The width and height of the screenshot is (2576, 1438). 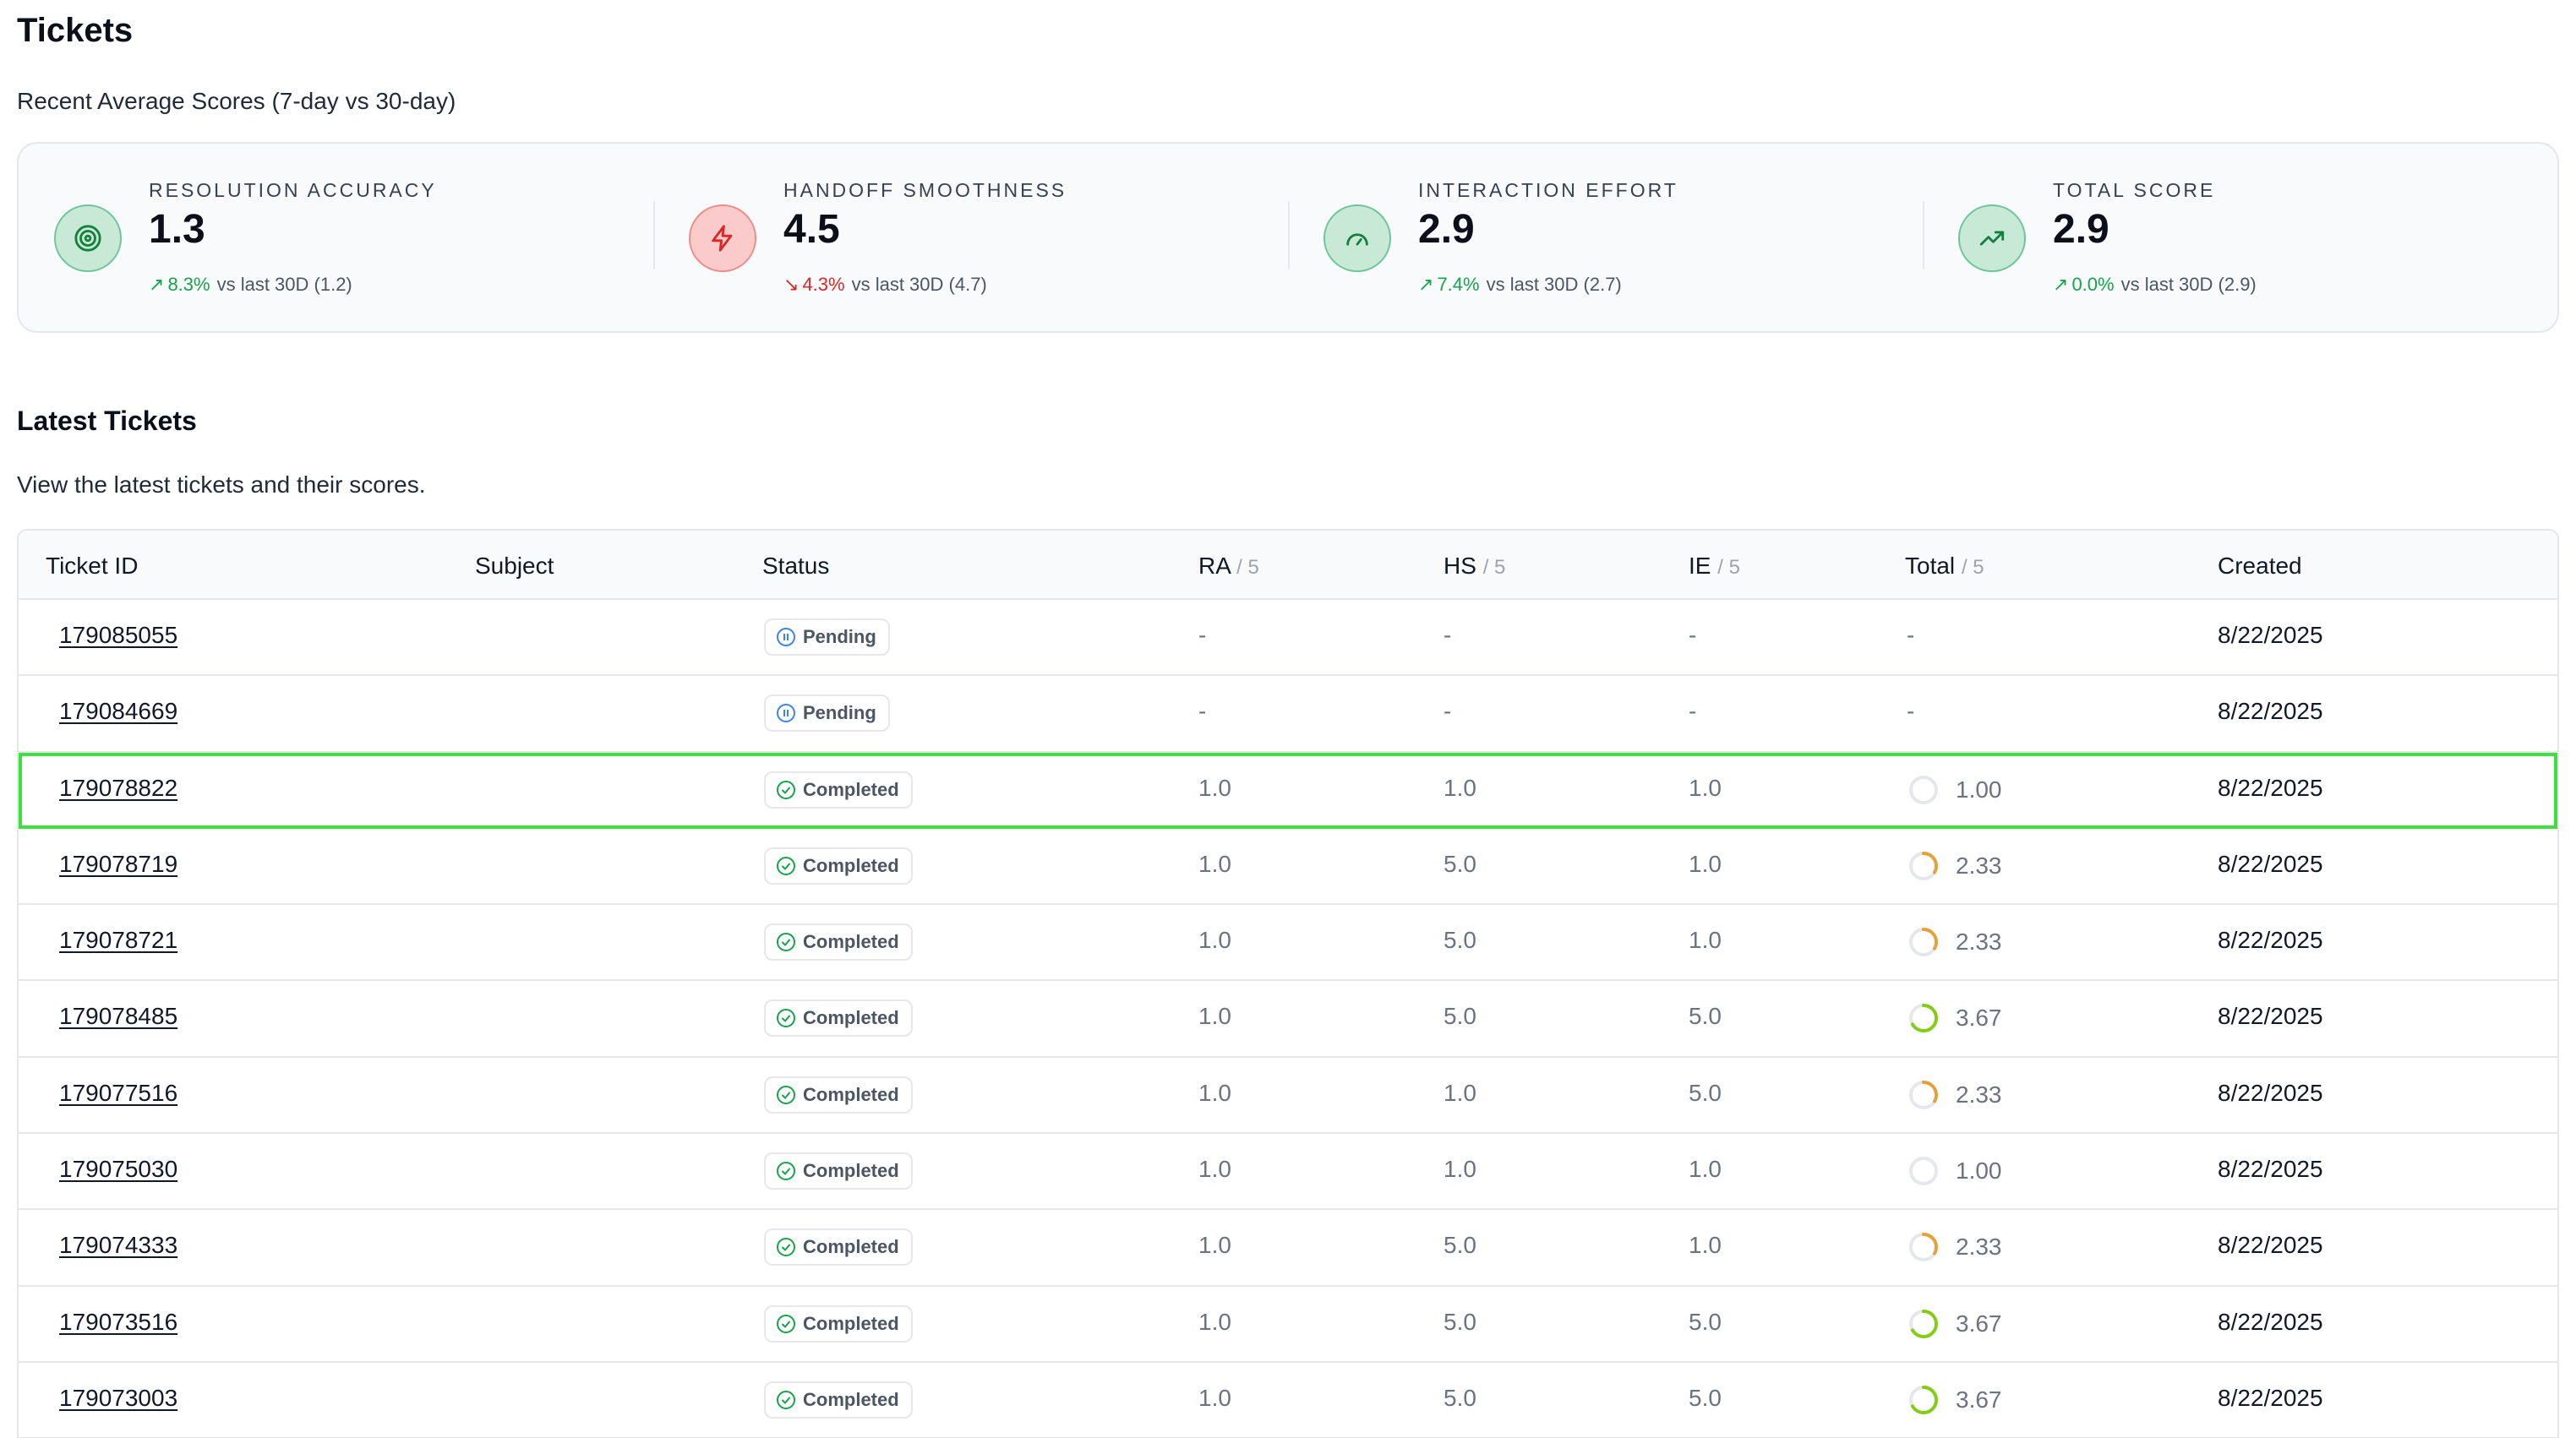 I want to click on stat-delta-compare: vs last 30D (4.7), so click(x=919, y=284).